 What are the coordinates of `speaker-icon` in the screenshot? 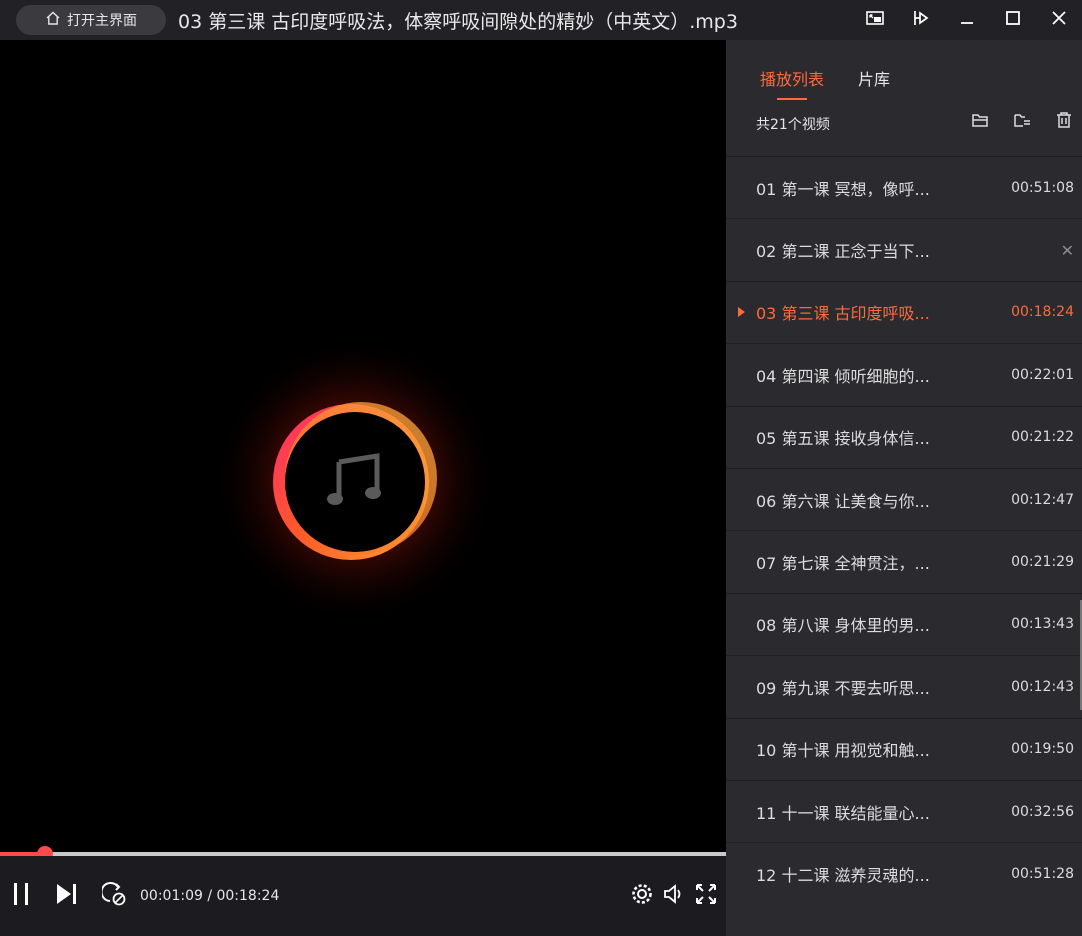 It's located at (674, 896).